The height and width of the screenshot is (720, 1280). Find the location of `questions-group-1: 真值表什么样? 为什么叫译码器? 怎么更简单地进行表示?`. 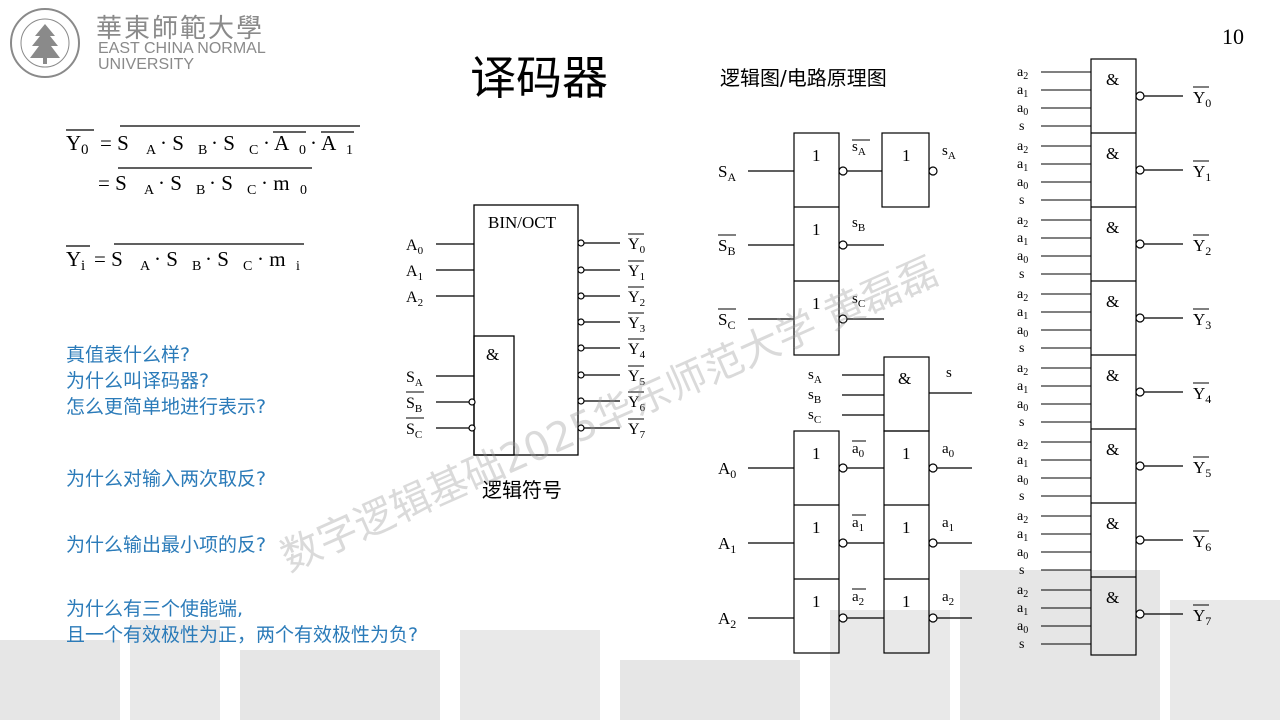

questions-group-1: 真值表什么样? 为什么叫译码器? 怎么更简单地进行表示? is located at coordinates (166, 381).